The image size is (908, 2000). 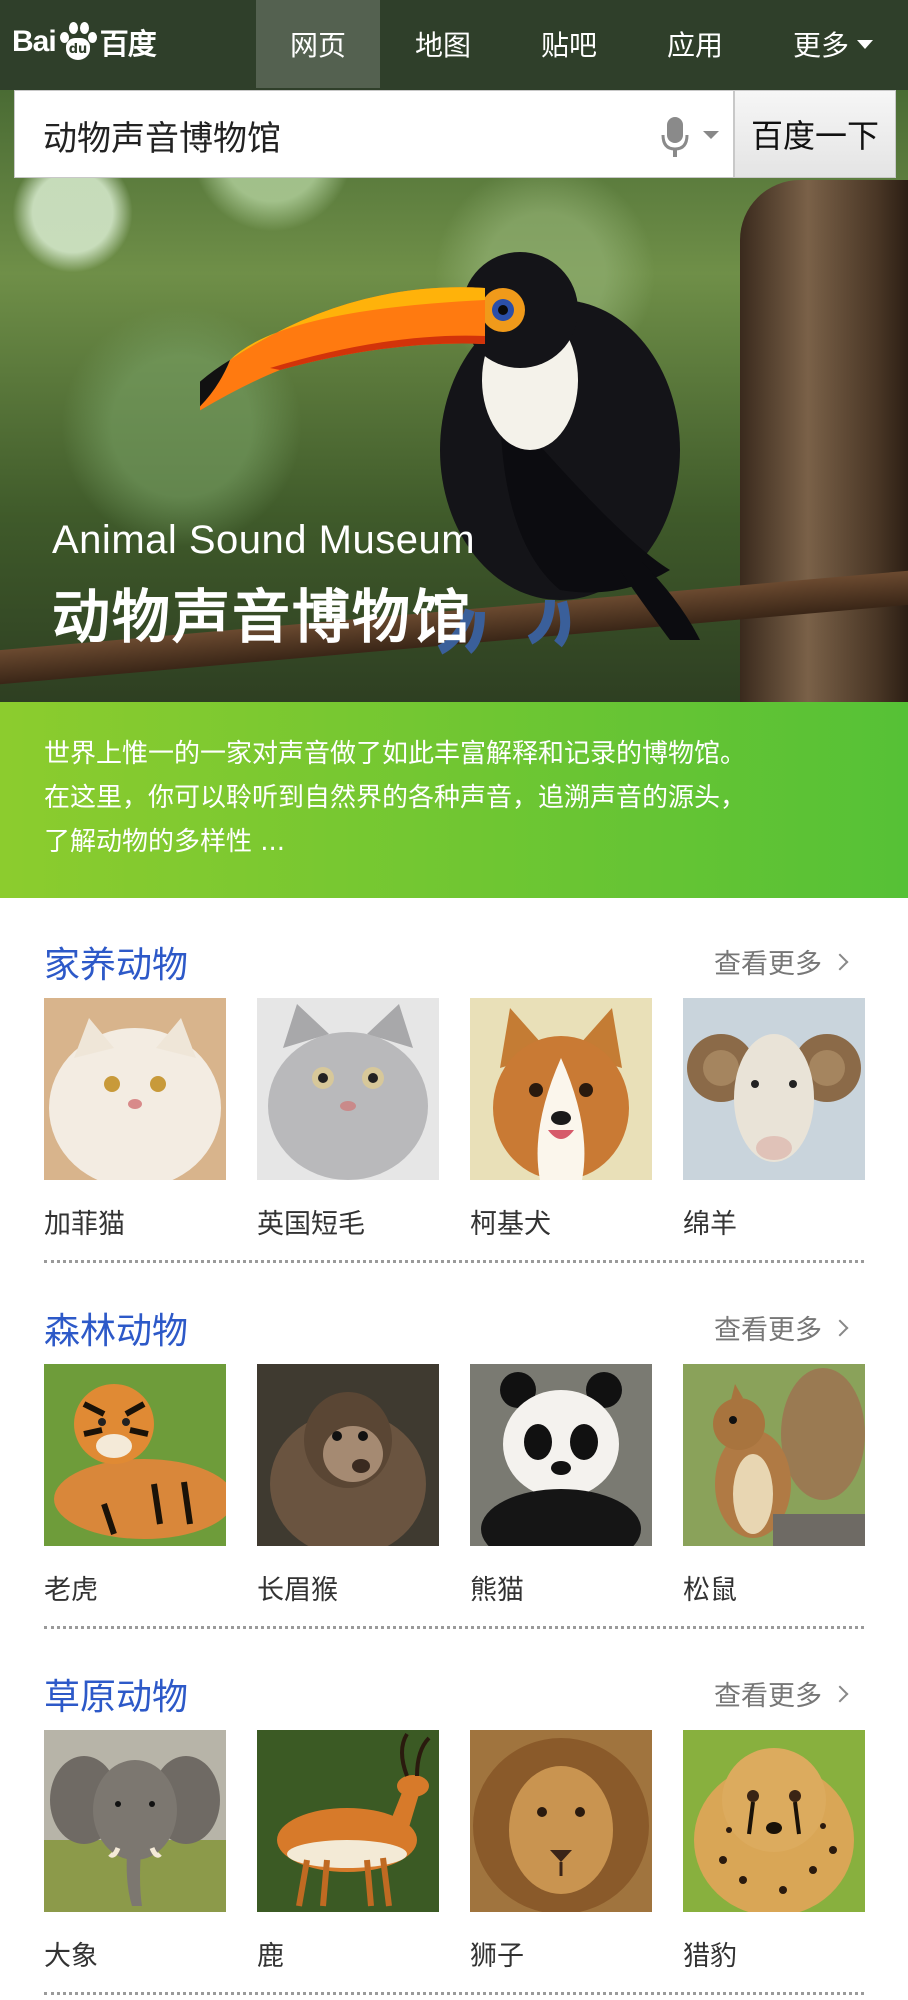 I want to click on animal-card: 熊猫, so click(x=561, y=1485).